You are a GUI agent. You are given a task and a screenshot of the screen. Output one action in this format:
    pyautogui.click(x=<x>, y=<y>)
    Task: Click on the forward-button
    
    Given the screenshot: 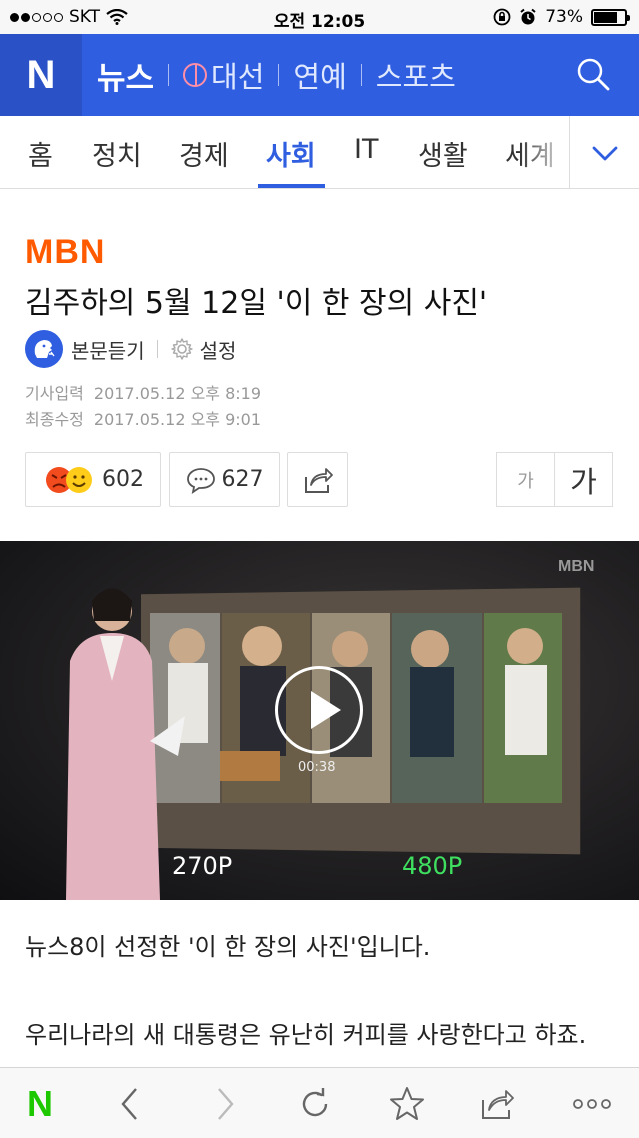 What is the action you would take?
    pyautogui.click(x=225, y=1103)
    